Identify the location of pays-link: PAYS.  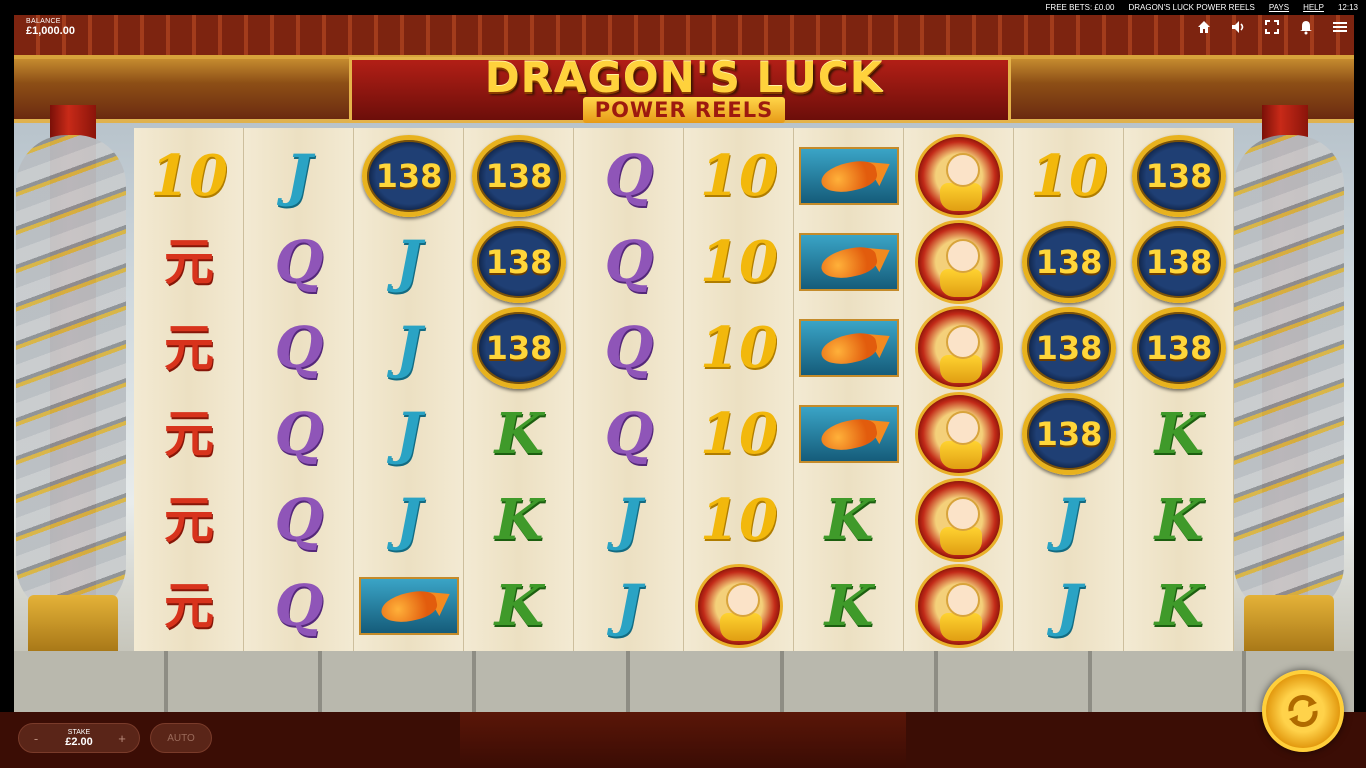
(1279, 7).